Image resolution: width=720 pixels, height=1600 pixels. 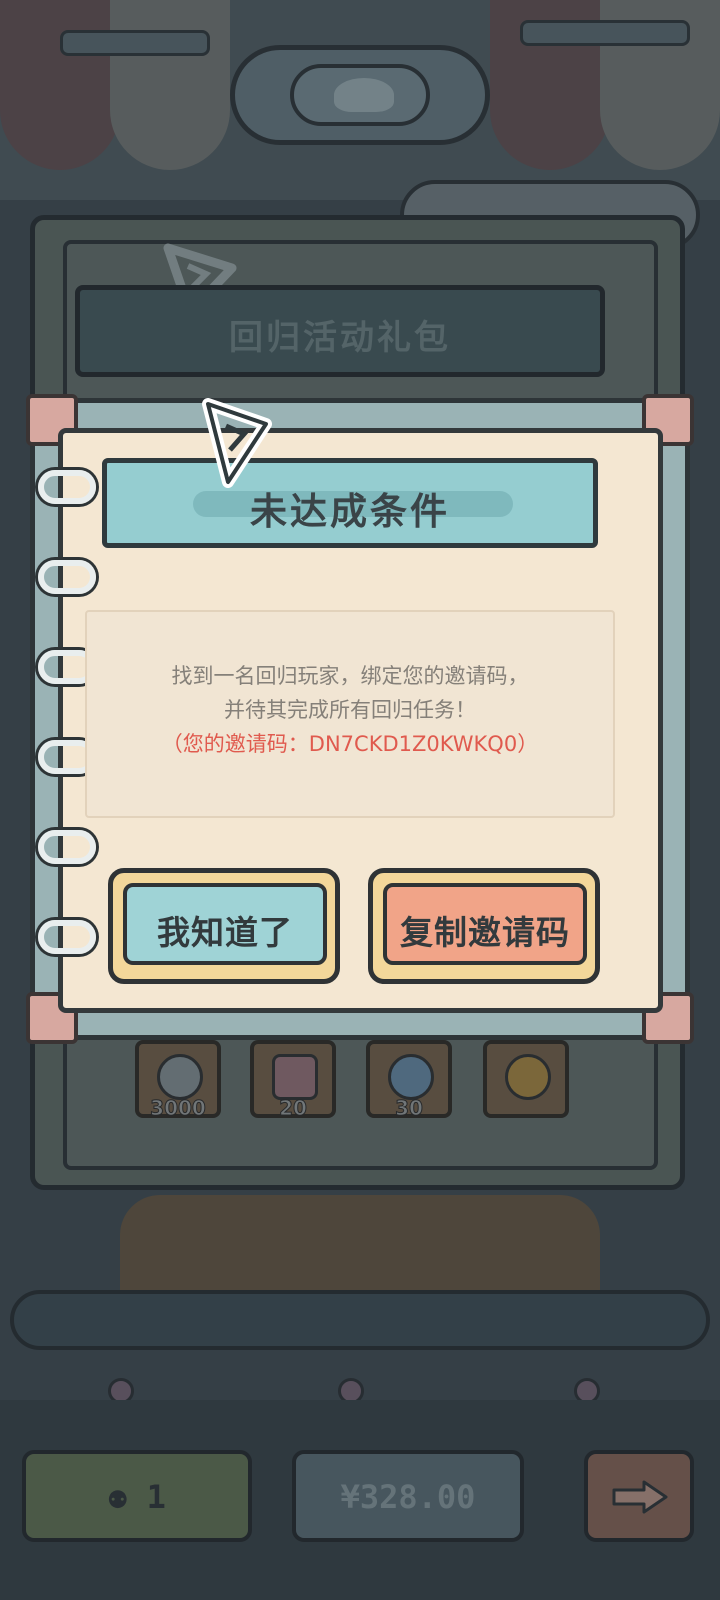 What do you see at coordinates (237, 443) in the screenshot?
I see `triangle-logo-icon` at bounding box center [237, 443].